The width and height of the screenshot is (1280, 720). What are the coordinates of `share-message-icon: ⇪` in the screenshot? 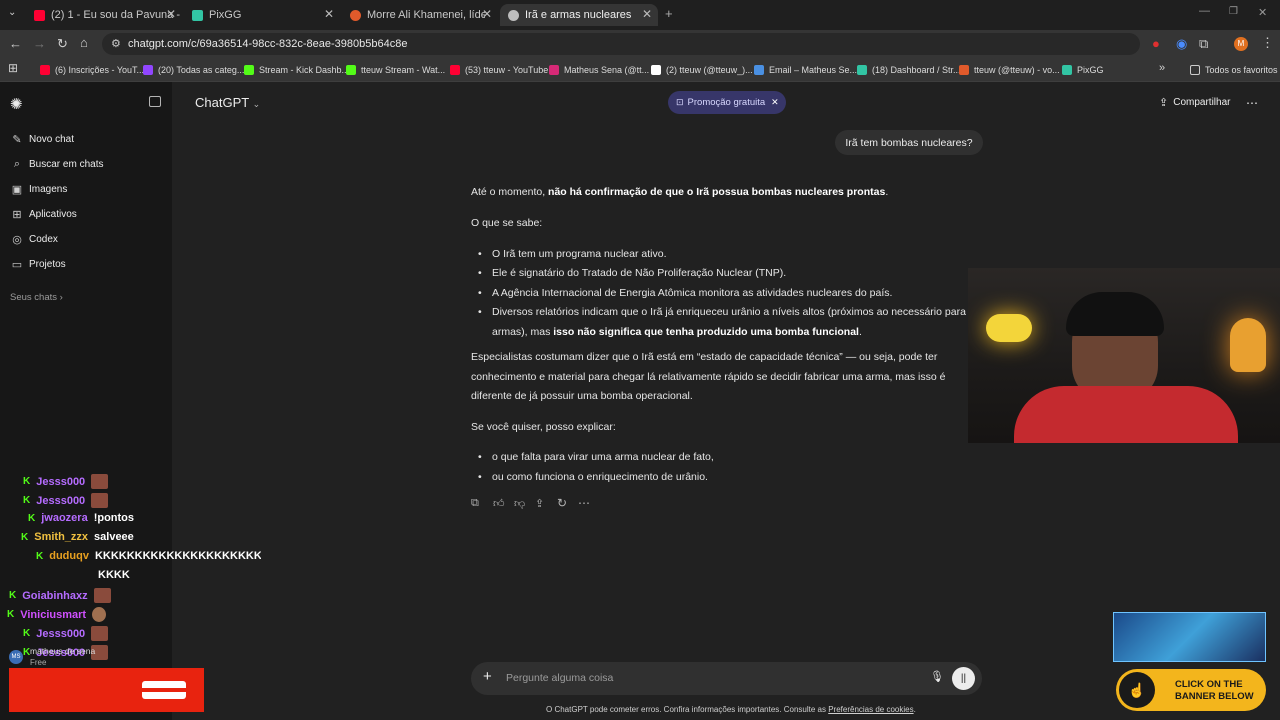 It's located at (539, 503).